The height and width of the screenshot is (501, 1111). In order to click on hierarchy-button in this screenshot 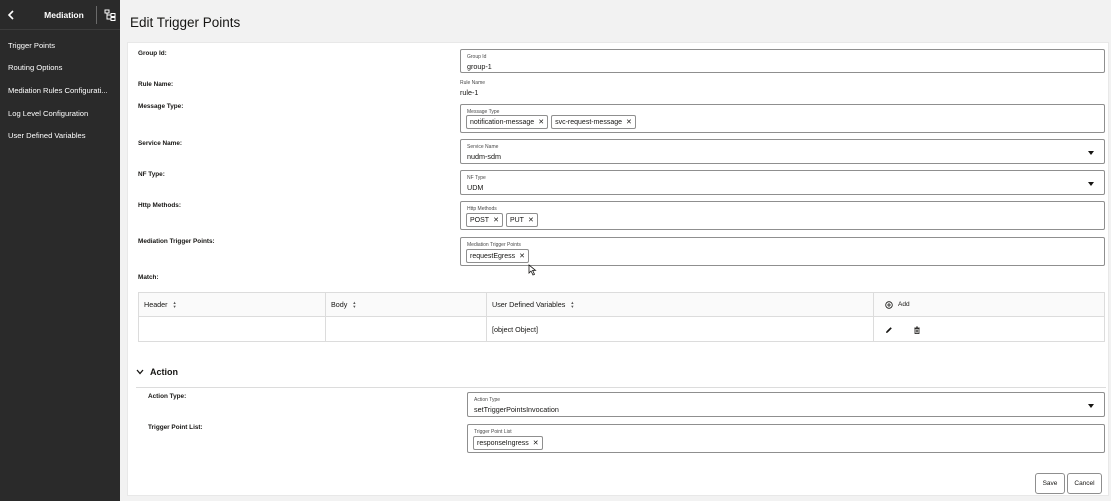, I will do `click(110, 15)`.